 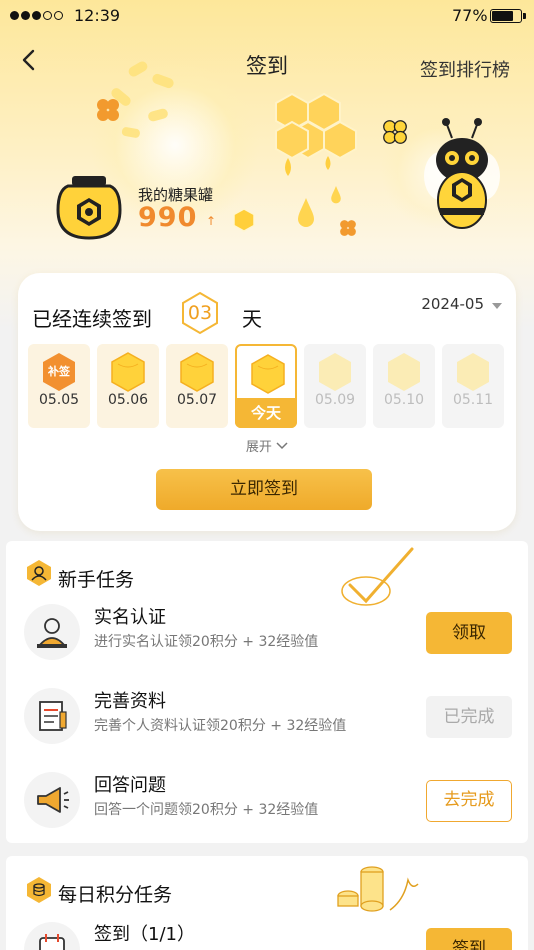 I want to click on day-cell-future: 05.10, so click(x=404, y=386).